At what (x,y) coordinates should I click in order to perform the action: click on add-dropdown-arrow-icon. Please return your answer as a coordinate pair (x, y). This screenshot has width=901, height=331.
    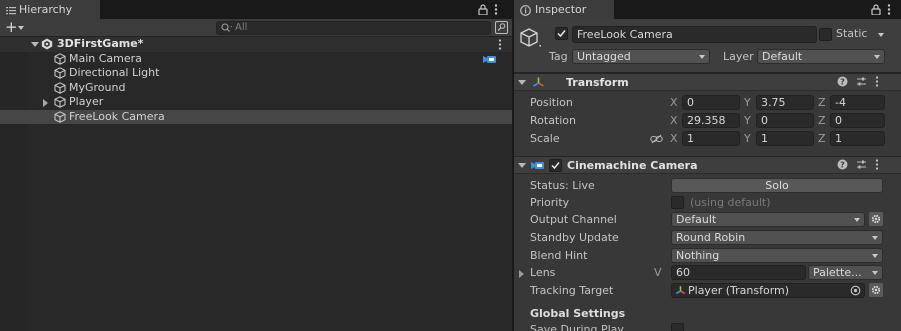
    Looking at the image, I should click on (21, 28).